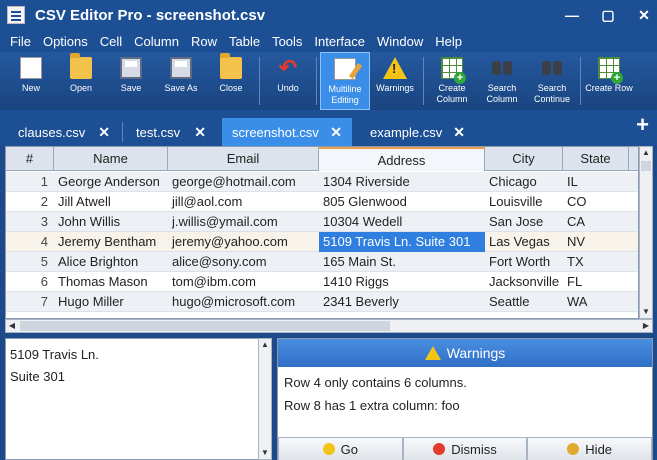  I want to click on search-column-button: Search Column, so click(502, 81).